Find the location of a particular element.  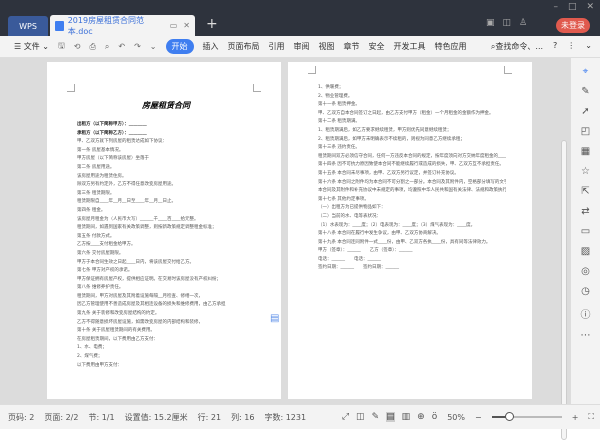

document-icon is located at coordinates (59, 25).